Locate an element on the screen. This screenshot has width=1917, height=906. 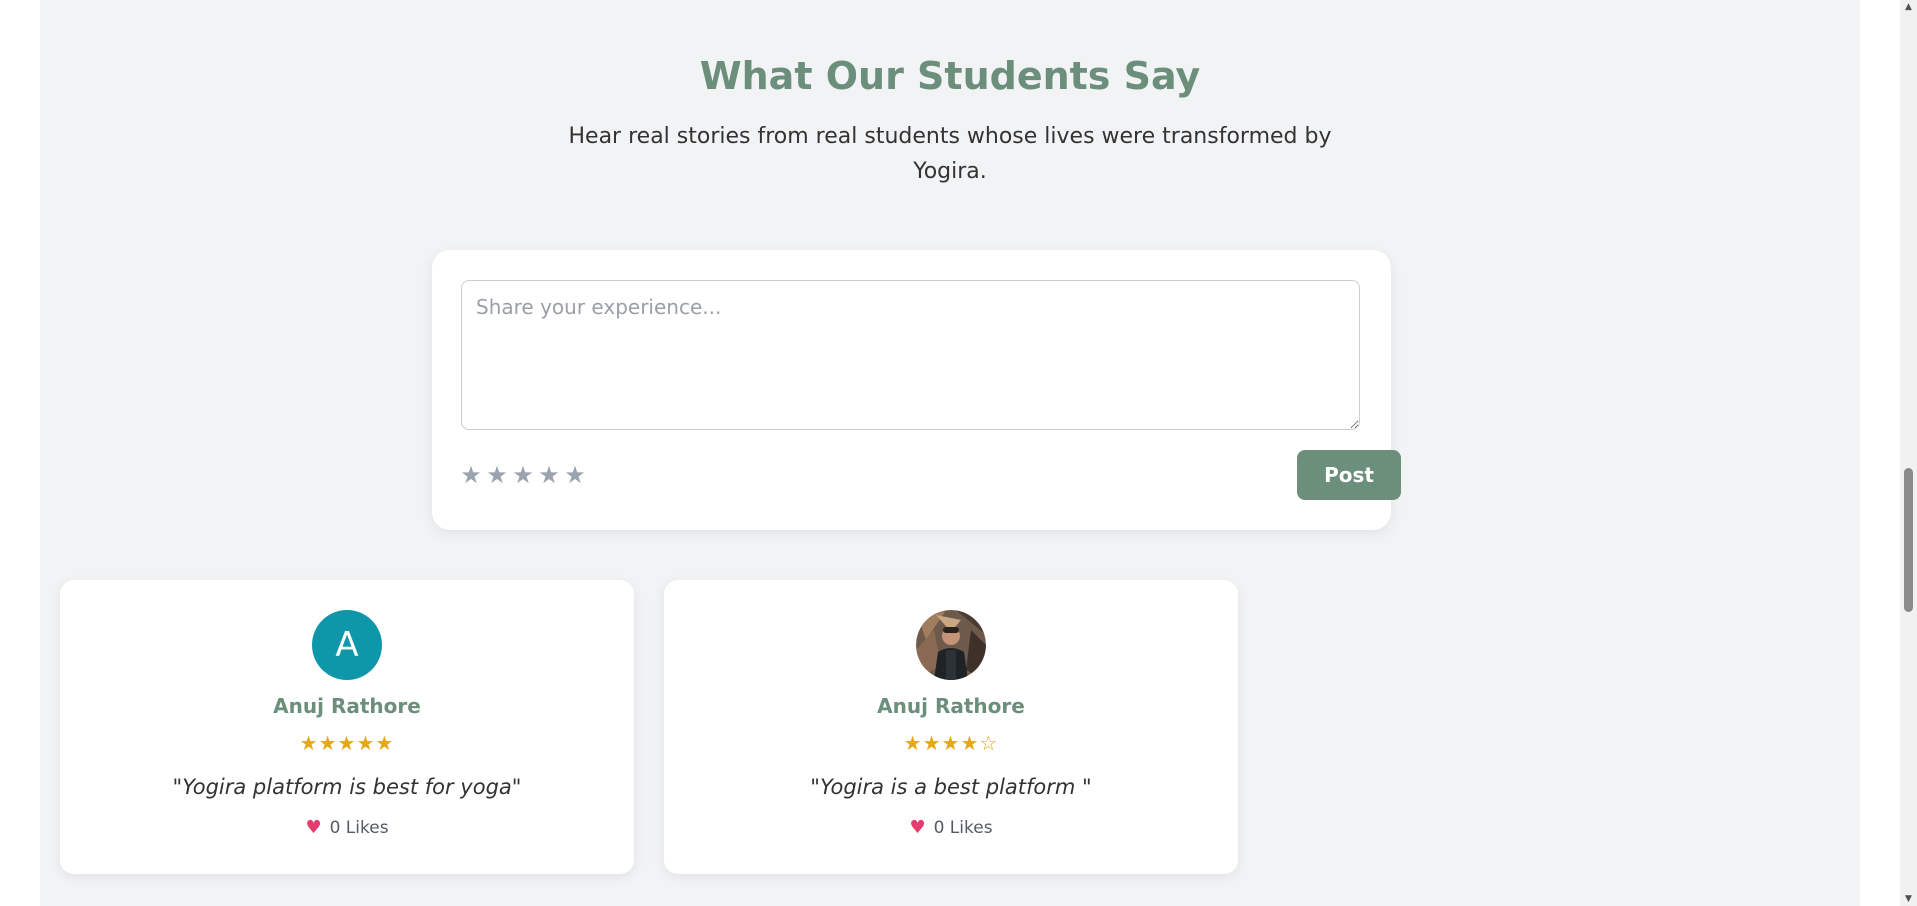
rating-stars: ★★★★★ is located at coordinates (347, 743).